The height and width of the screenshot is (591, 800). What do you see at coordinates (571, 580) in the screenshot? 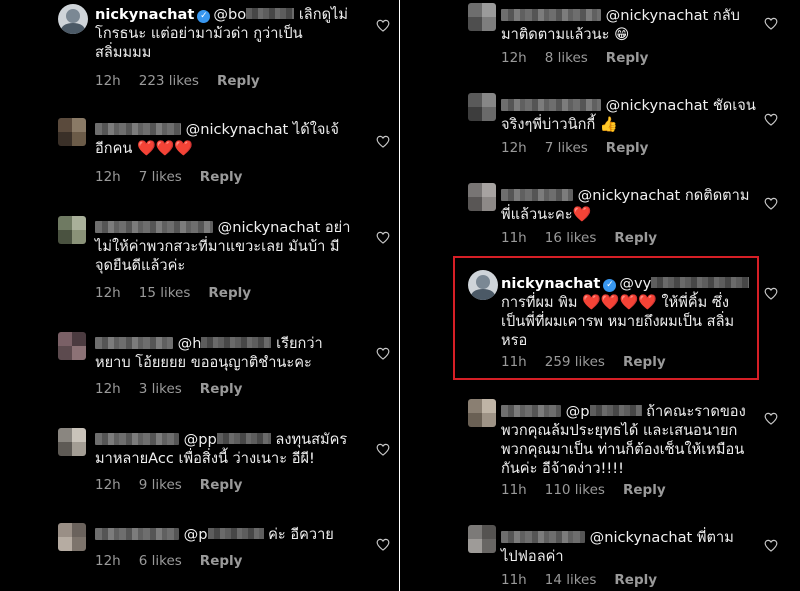
I see `comment-likes: 14 likes` at bounding box center [571, 580].